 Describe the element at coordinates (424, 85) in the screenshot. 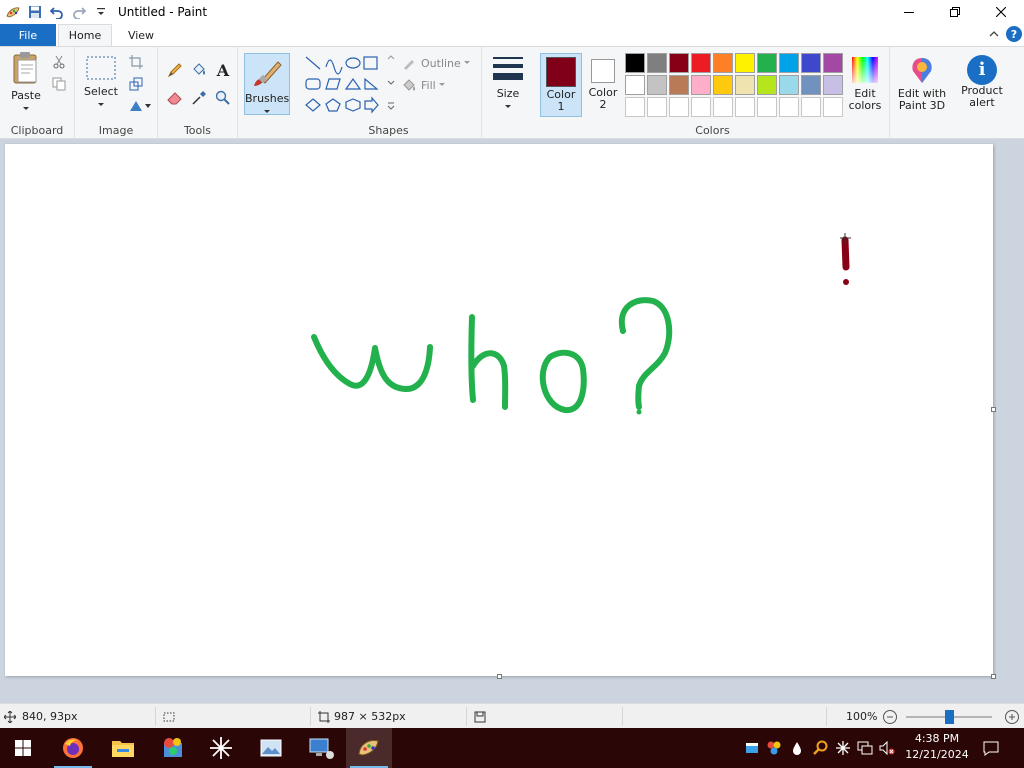

I see `fill-button: Fill` at that location.